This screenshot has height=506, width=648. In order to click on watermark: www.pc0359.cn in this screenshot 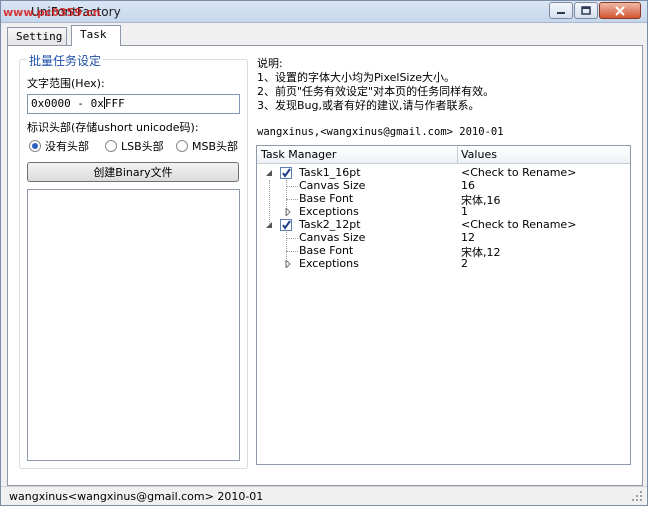, I will do `click(52, 12)`.